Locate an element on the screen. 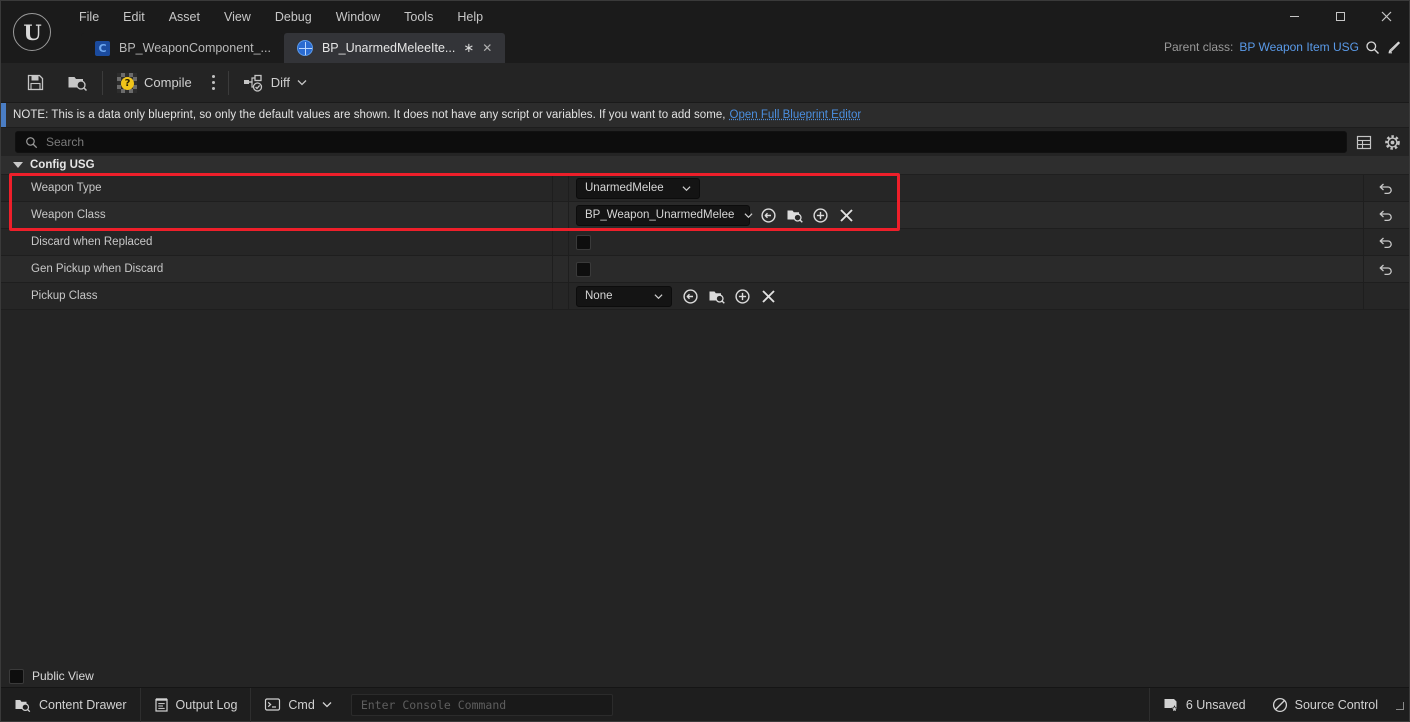 The width and height of the screenshot is (1410, 722). table-row: Discard when Replaced is located at coordinates (705, 242).